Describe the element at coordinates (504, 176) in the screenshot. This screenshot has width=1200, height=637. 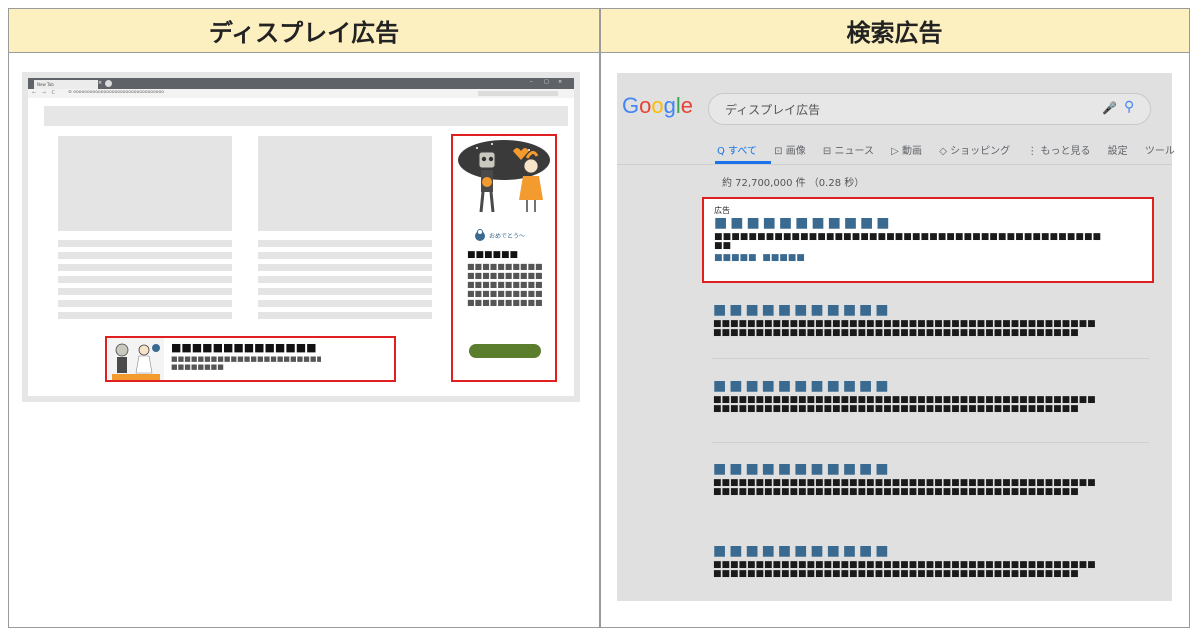
I see `wedding-illustration` at that location.